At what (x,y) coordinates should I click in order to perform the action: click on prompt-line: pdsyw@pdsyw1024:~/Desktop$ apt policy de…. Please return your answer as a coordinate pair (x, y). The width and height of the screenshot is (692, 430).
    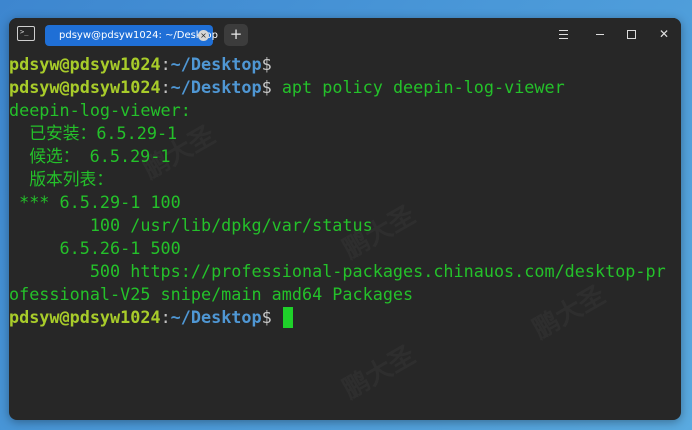
    Looking at the image, I should click on (287, 87).